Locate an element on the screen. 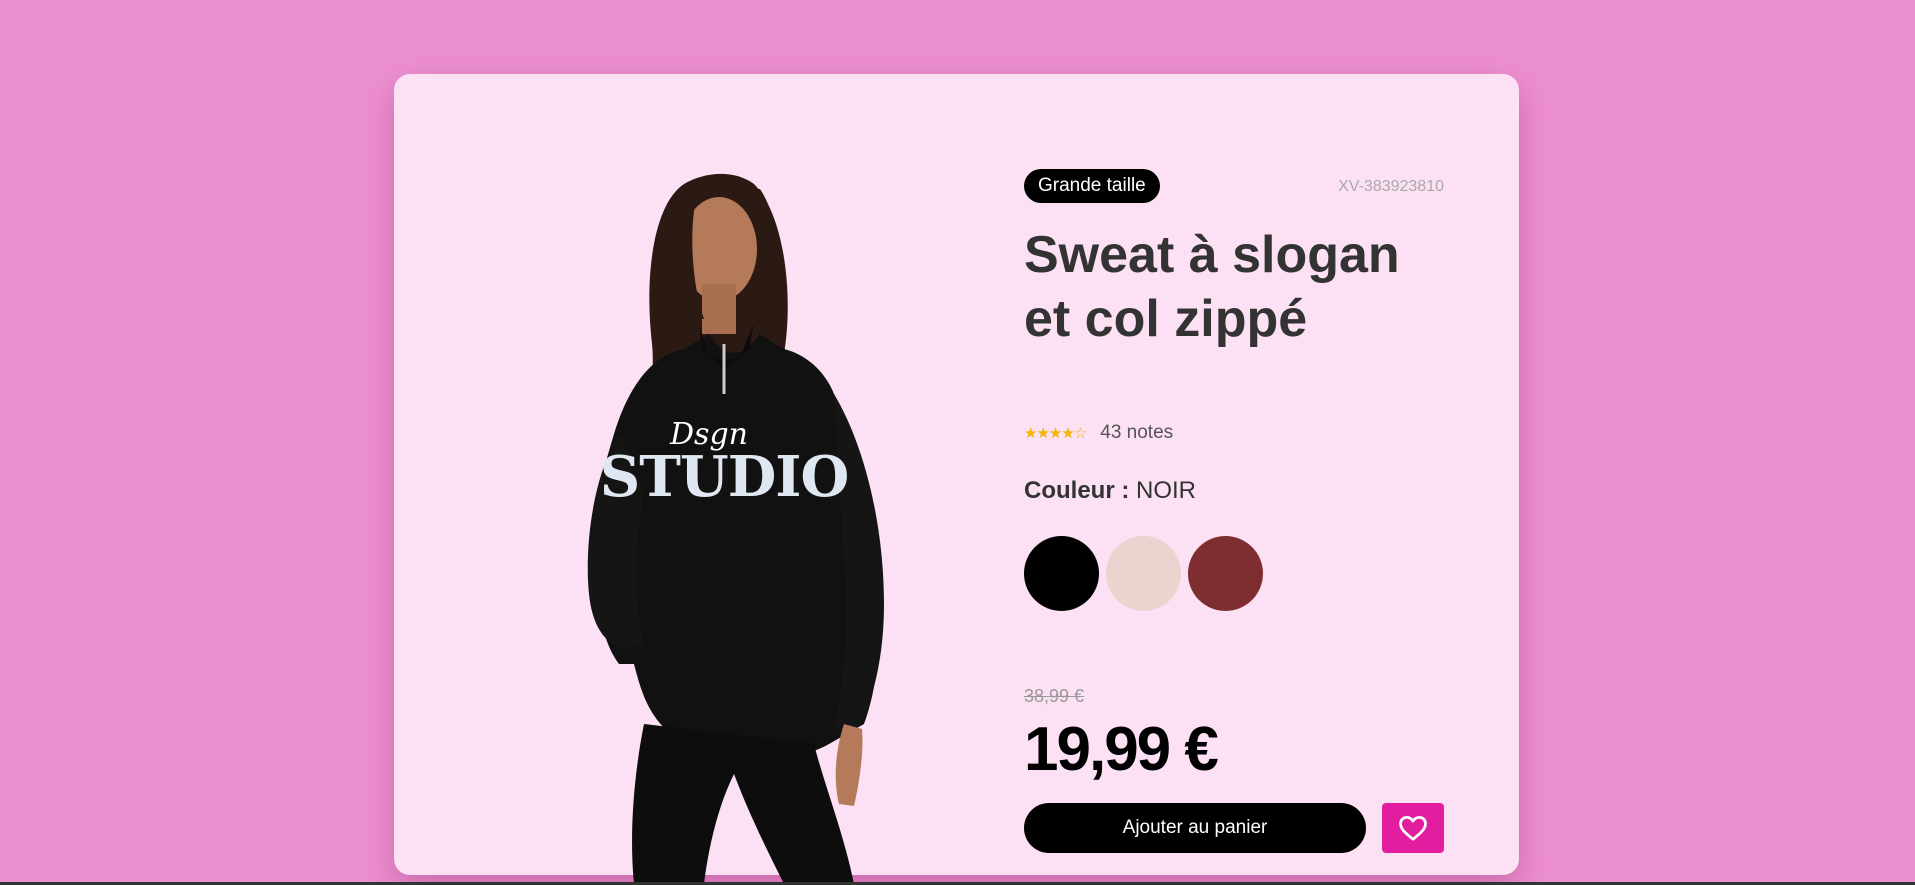 The width and height of the screenshot is (1915, 885). size-badge: Grande taille is located at coordinates (1092, 186).